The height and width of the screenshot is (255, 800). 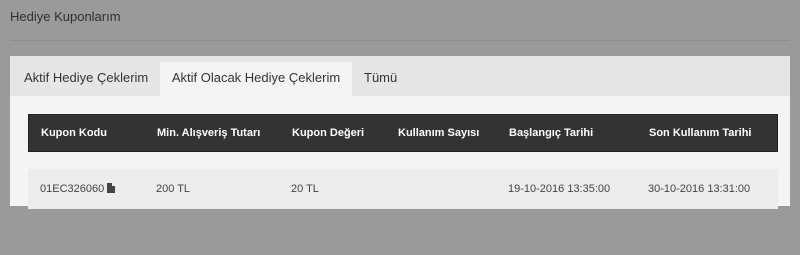 I want to click on header-divider, so click(x=400, y=40).